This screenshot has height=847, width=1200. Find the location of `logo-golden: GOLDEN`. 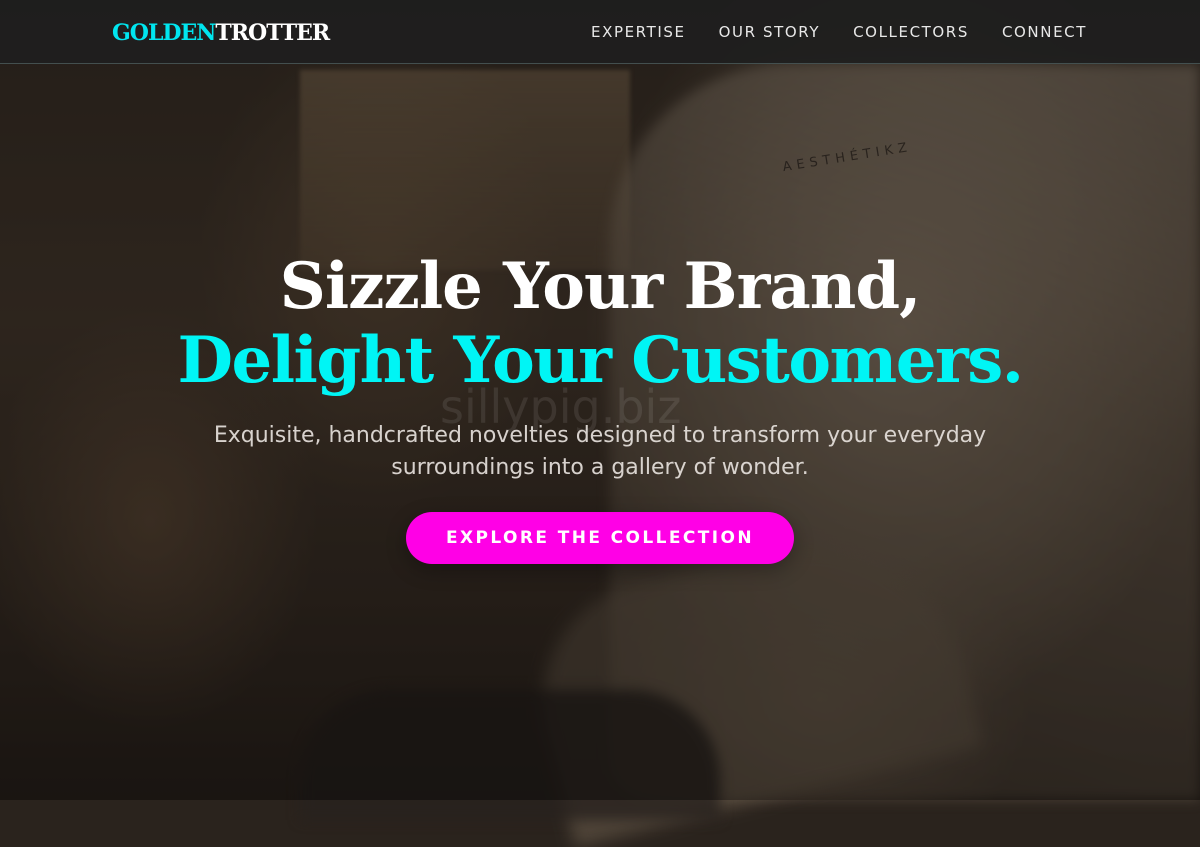

logo-golden: GOLDEN is located at coordinates (164, 33).